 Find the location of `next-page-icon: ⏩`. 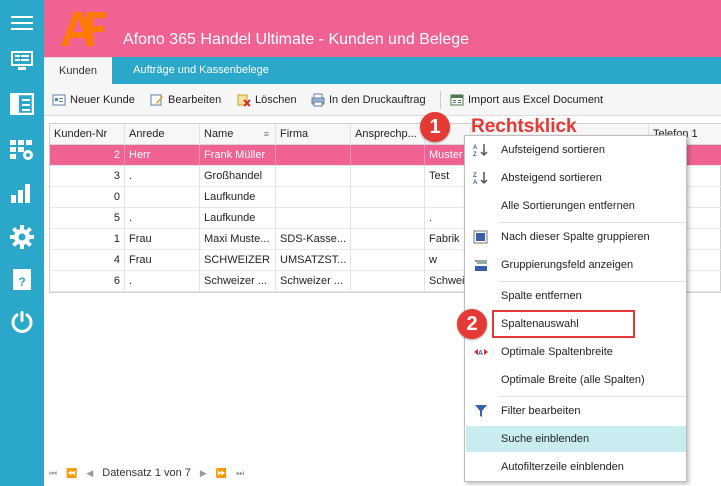

next-page-icon: ⏩ is located at coordinates (221, 473).